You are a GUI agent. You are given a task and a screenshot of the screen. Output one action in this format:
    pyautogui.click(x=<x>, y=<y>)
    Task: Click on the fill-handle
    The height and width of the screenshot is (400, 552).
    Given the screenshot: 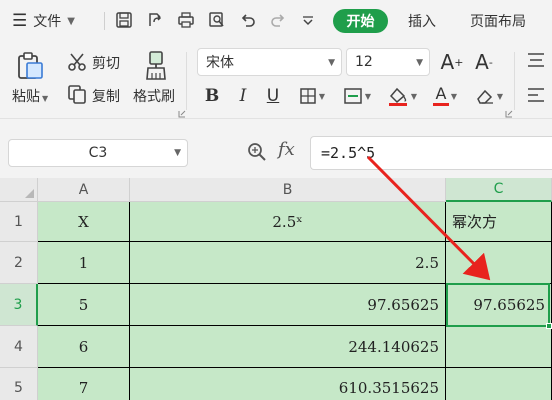 What is the action you would take?
    pyautogui.click(x=549, y=326)
    